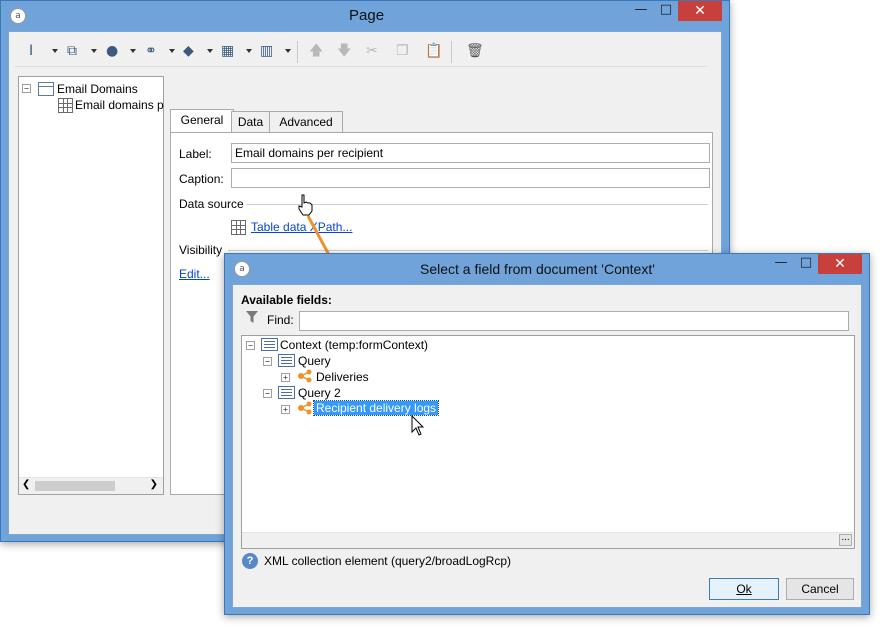 Image resolution: width=891 pixels, height=631 pixels. Describe the element at coordinates (470, 178) in the screenshot. I see `caption-field` at that location.